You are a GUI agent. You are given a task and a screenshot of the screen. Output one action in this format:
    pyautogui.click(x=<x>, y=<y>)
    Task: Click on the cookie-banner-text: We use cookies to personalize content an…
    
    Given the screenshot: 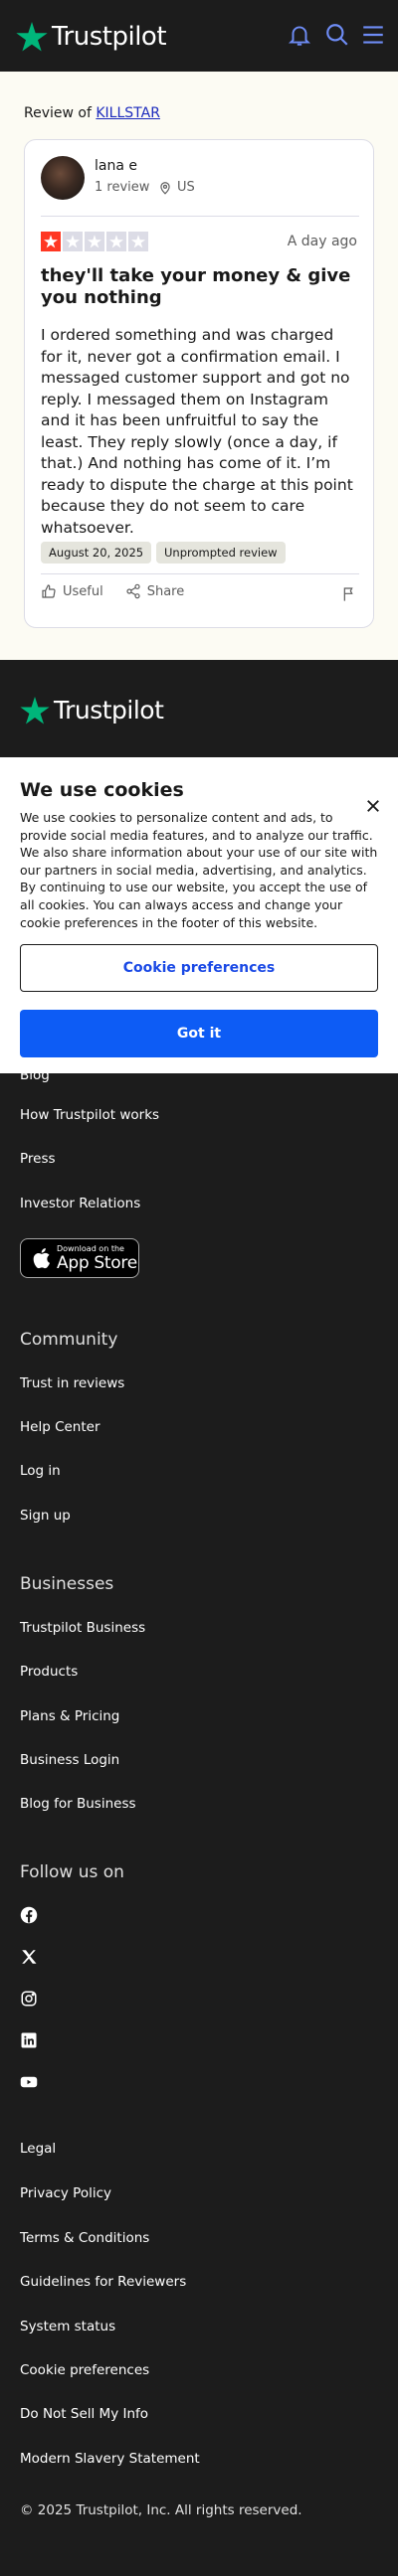 What is the action you would take?
    pyautogui.click(x=199, y=870)
    